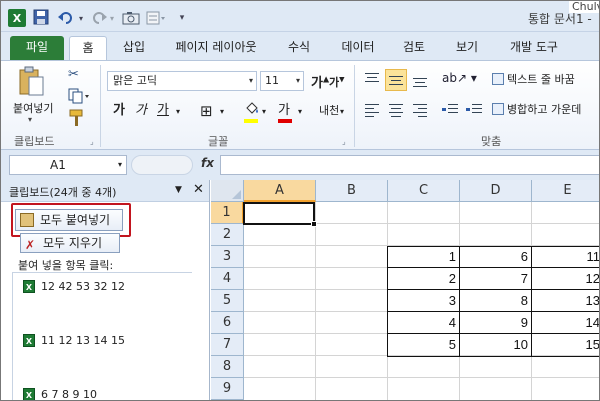 The height and width of the screenshot is (401, 600). Describe the element at coordinates (423, 323) in the screenshot. I see `cell-c6: 4` at that location.